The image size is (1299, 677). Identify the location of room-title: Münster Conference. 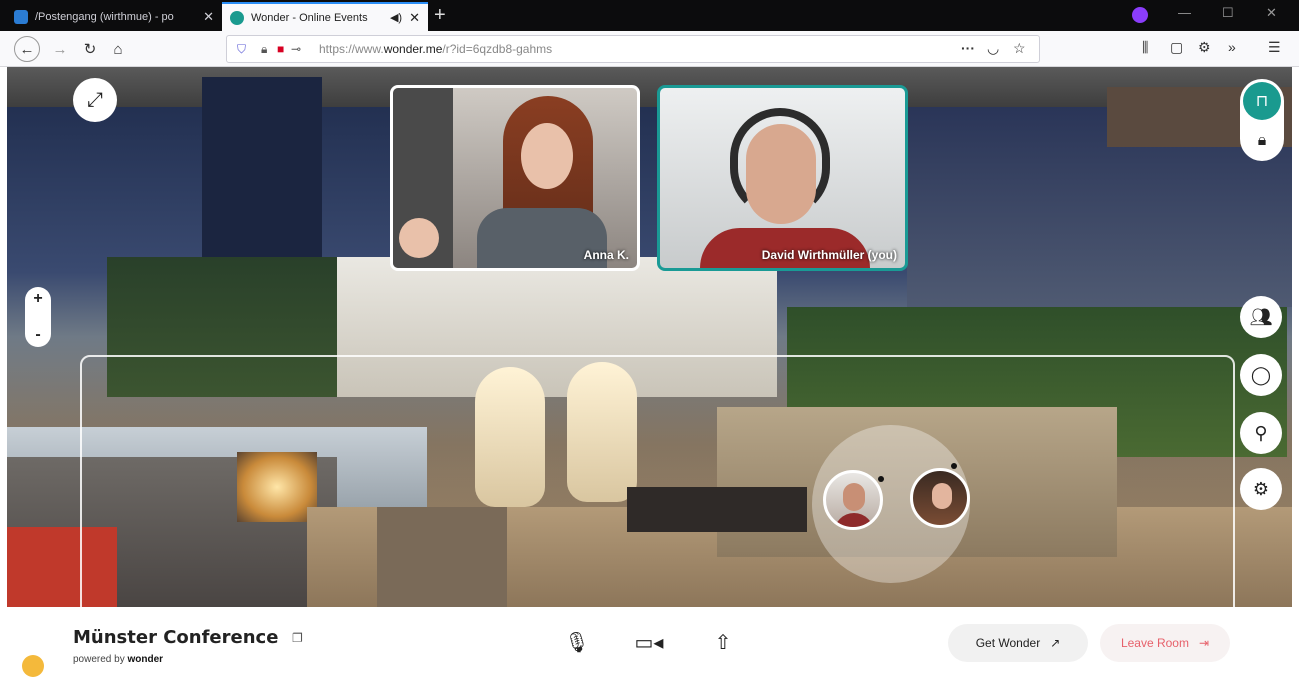
(176, 637).